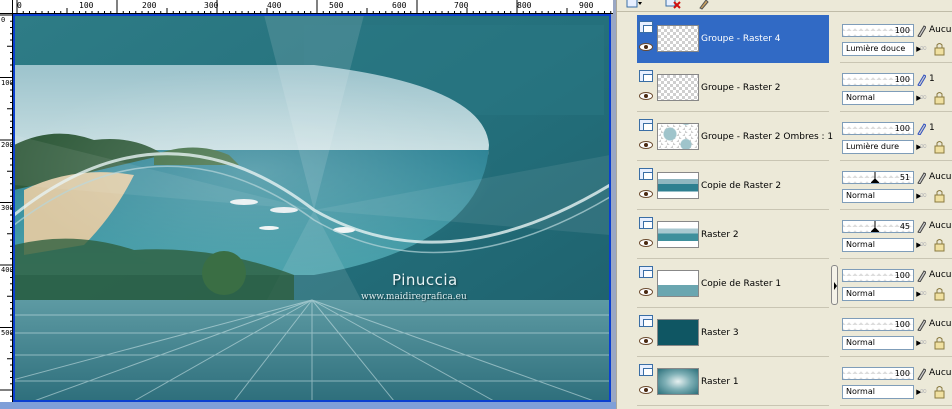  Describe the element at coordinates (834, 285) in the screenshot. I see `splitter-grip` at that location.